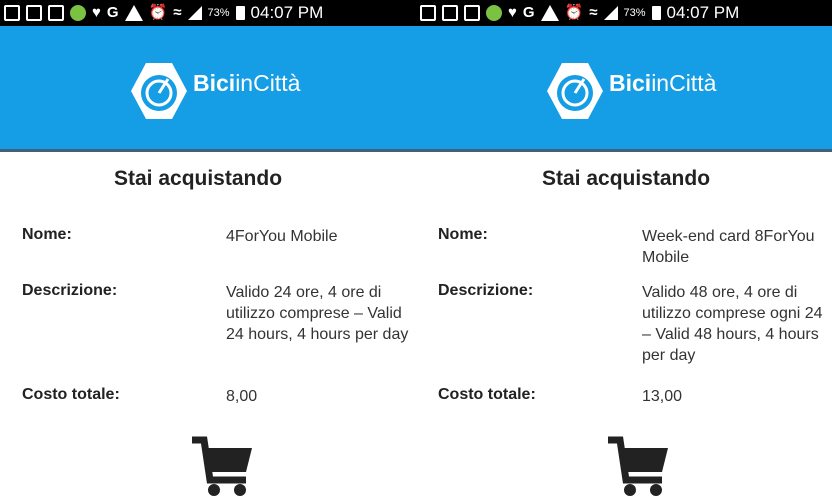  What do you see at coordinates (728, 247) in the screenshot?
I see `name-value: Week-end card 8ForYou Mobile` at bounding box center [728, 247].